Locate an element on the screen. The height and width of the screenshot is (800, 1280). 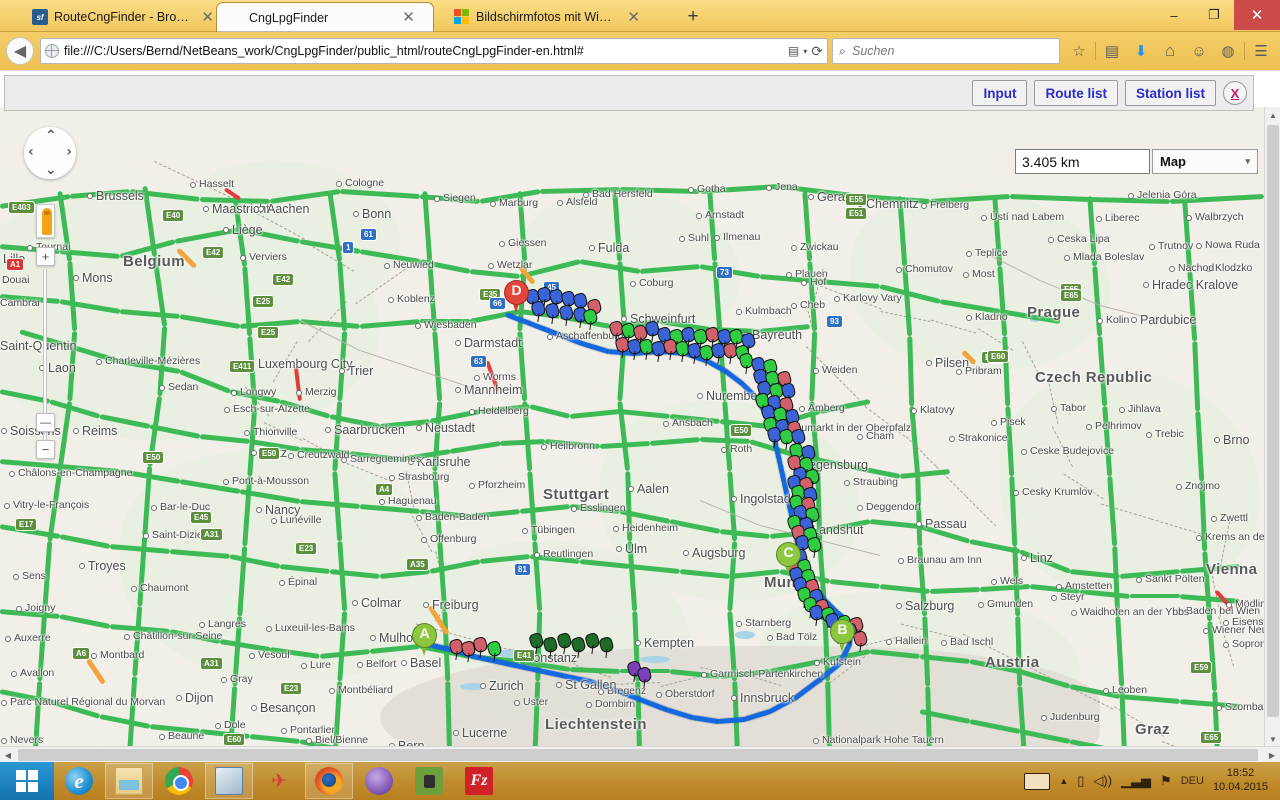
map-zoom-slider: + — − is located at coordinates (45, 353).